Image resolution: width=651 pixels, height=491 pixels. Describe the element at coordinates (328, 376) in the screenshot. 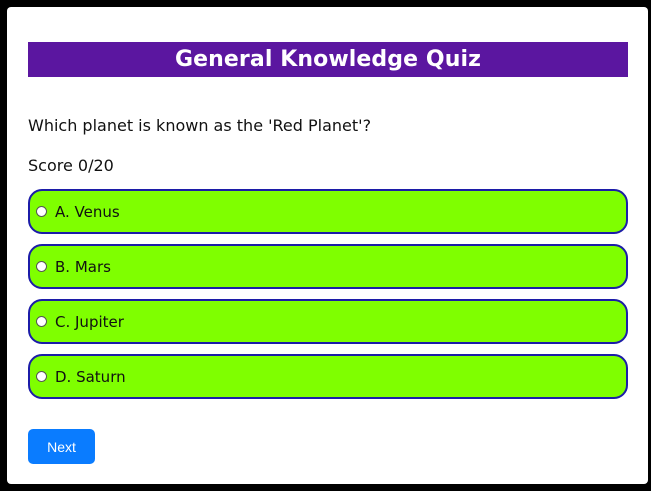

I see `option-d: D. Saturn` at that location.